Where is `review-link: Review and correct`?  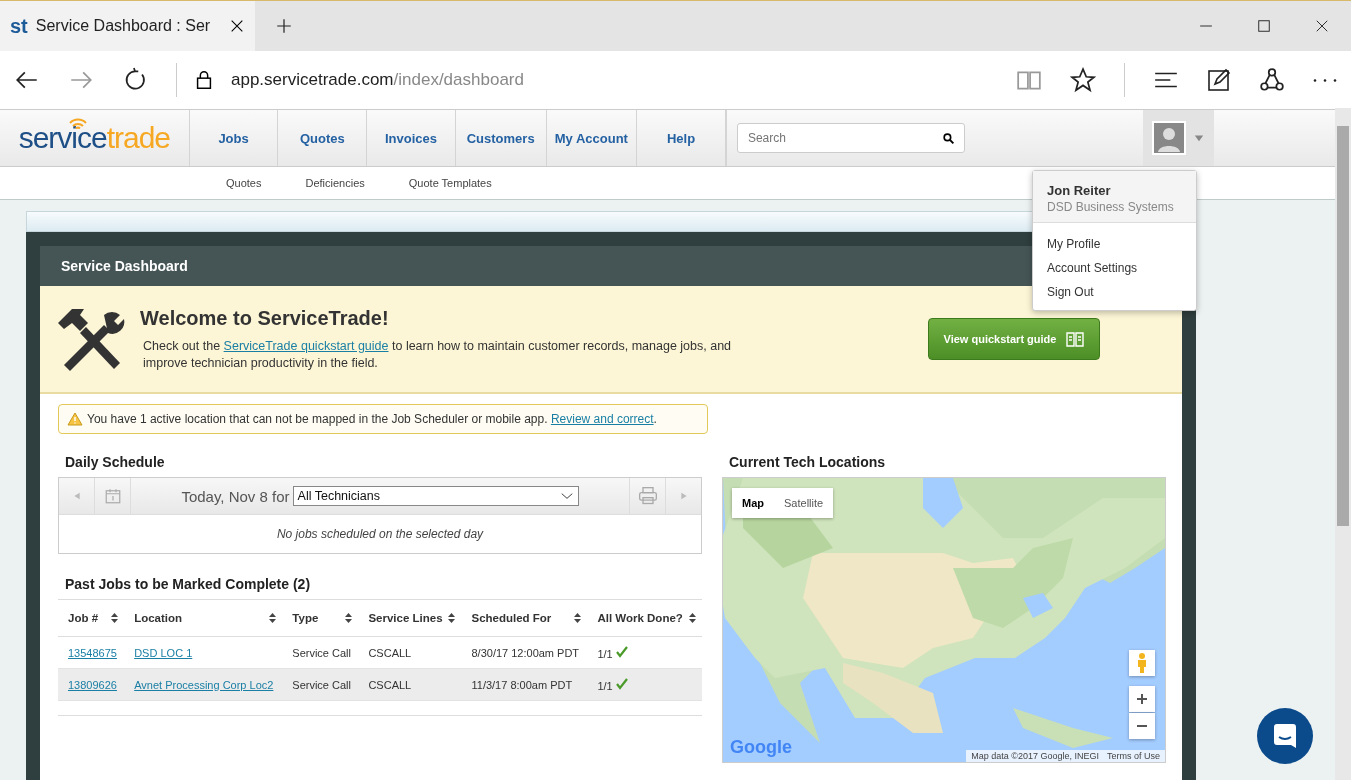
review-link: Review and correct is located at coordinates (602, 419).